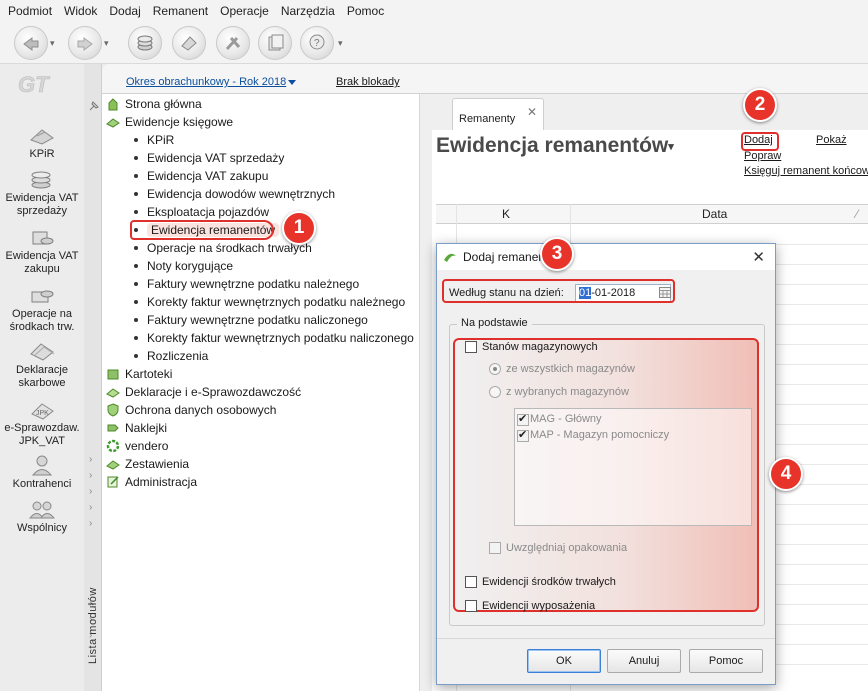  Describe the element at coordinates (42, 484) in the screenshot. I see `module-label: Kontrahenci` at that location.